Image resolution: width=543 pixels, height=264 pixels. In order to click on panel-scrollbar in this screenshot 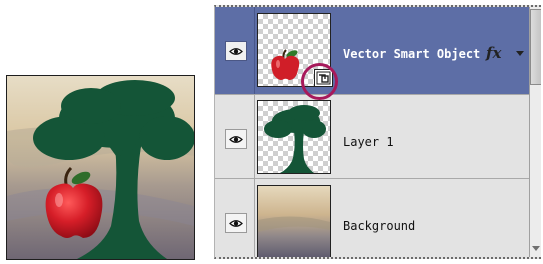, I will do `click(535, 132)`.